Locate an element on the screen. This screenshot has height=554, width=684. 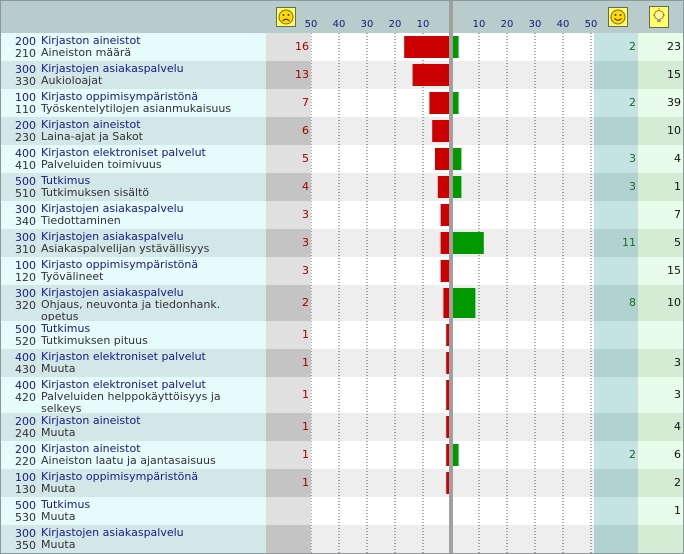
ideas-count-cell: 10 is located at coordinates (660, 131).